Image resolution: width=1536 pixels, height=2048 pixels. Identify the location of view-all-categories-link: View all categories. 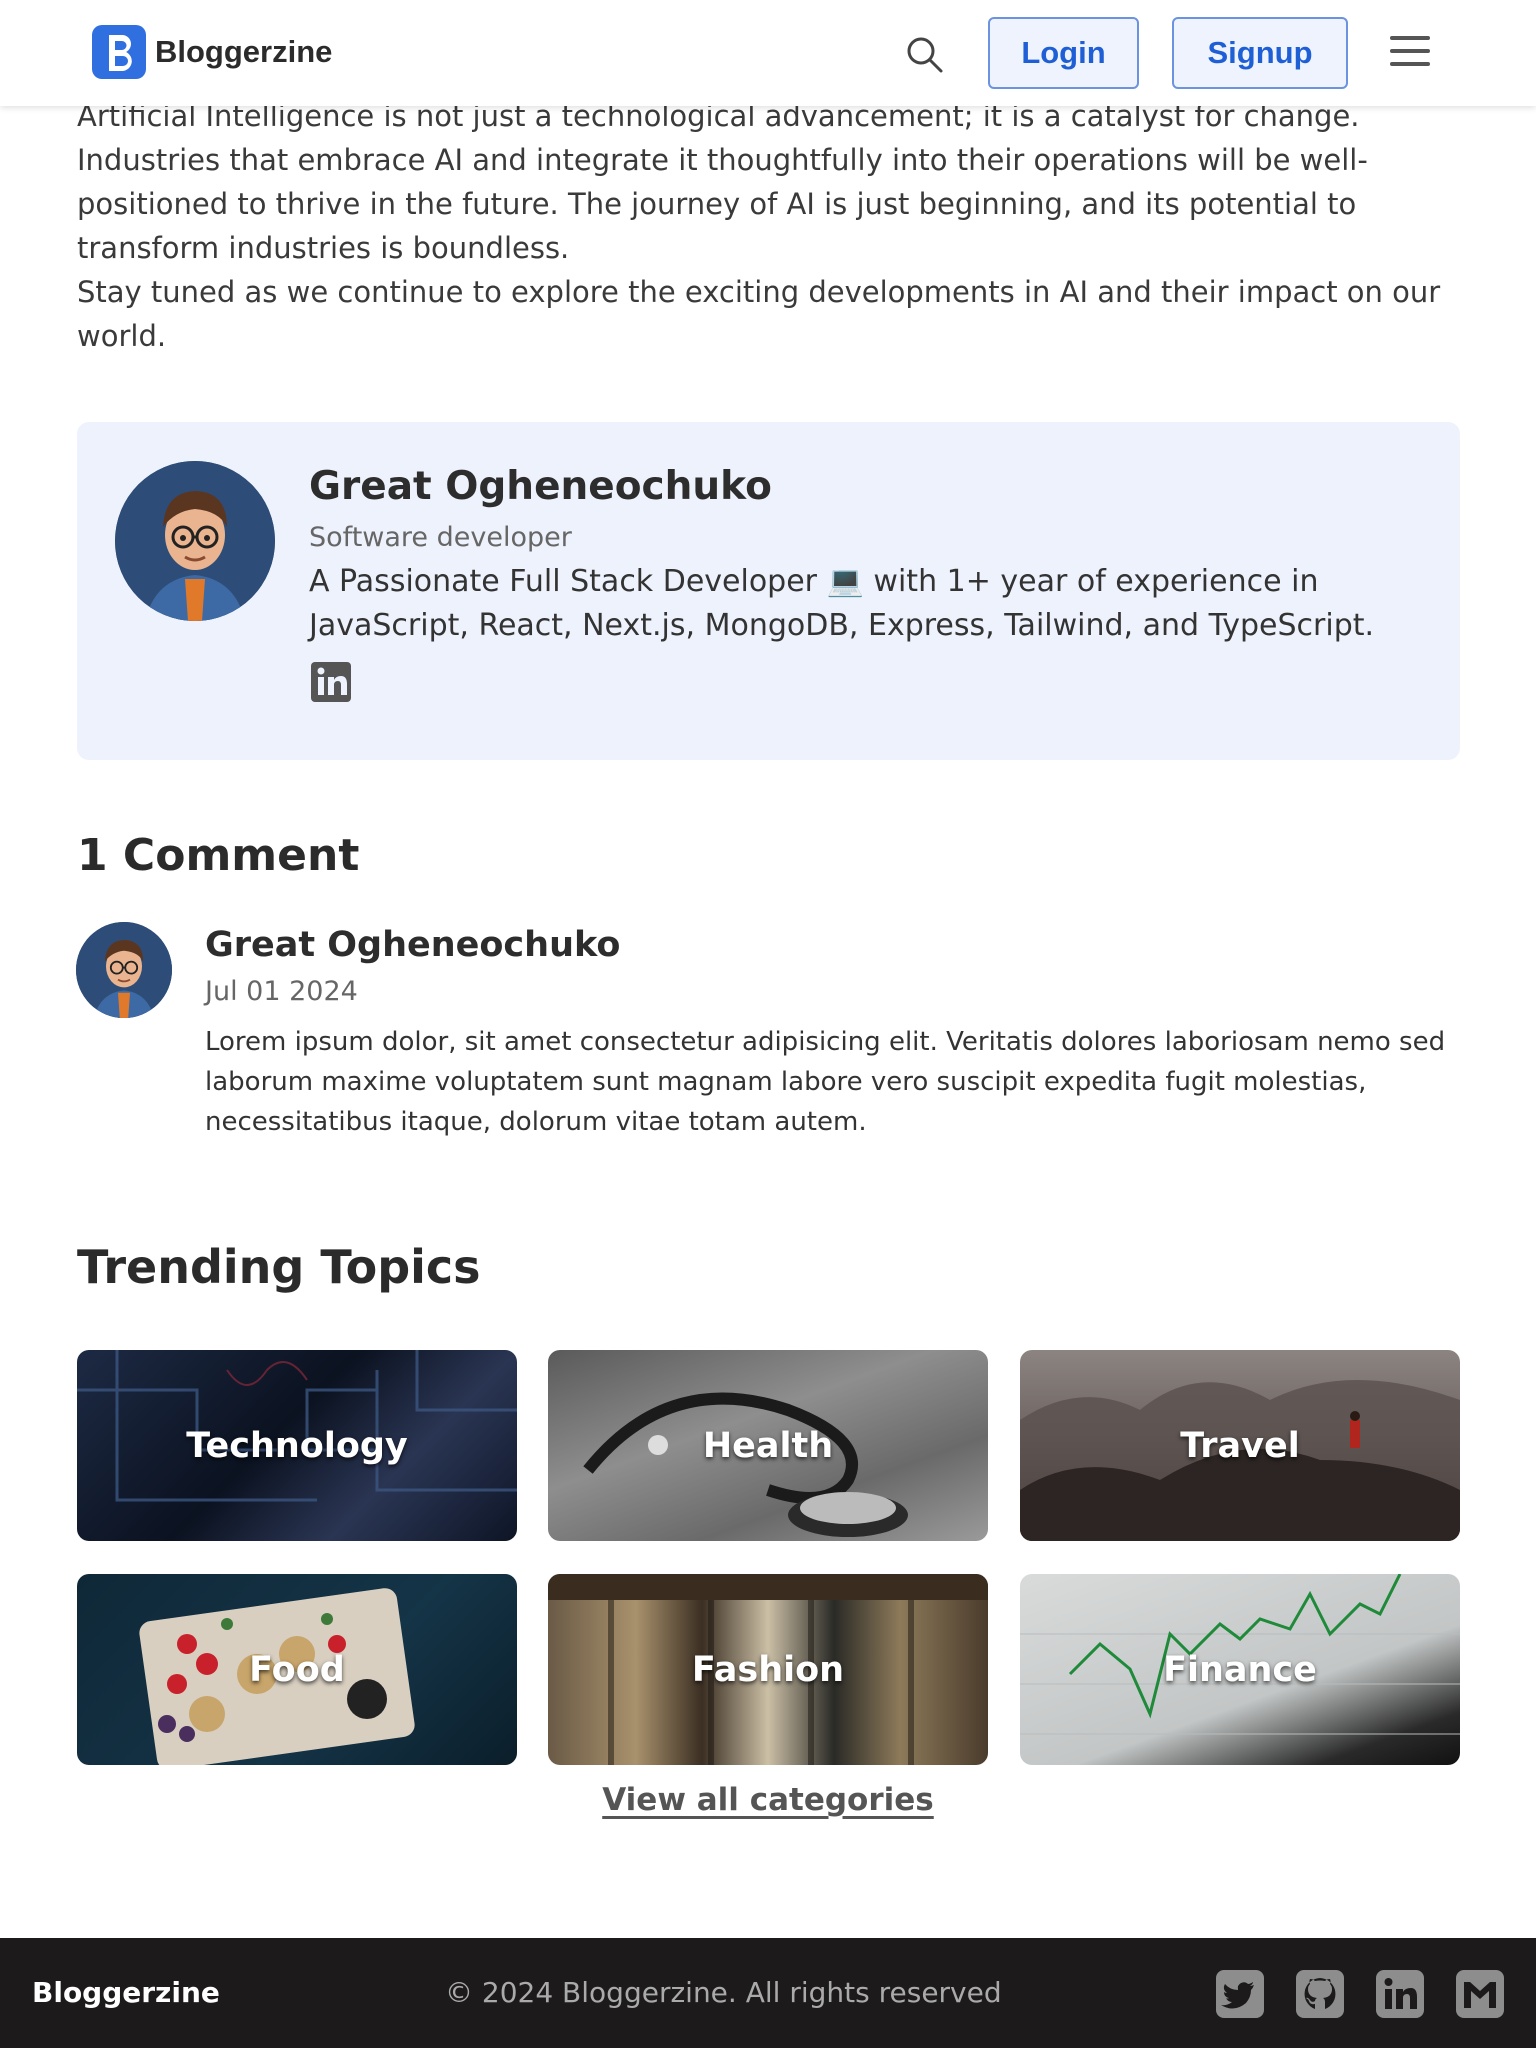
(768, 1800).